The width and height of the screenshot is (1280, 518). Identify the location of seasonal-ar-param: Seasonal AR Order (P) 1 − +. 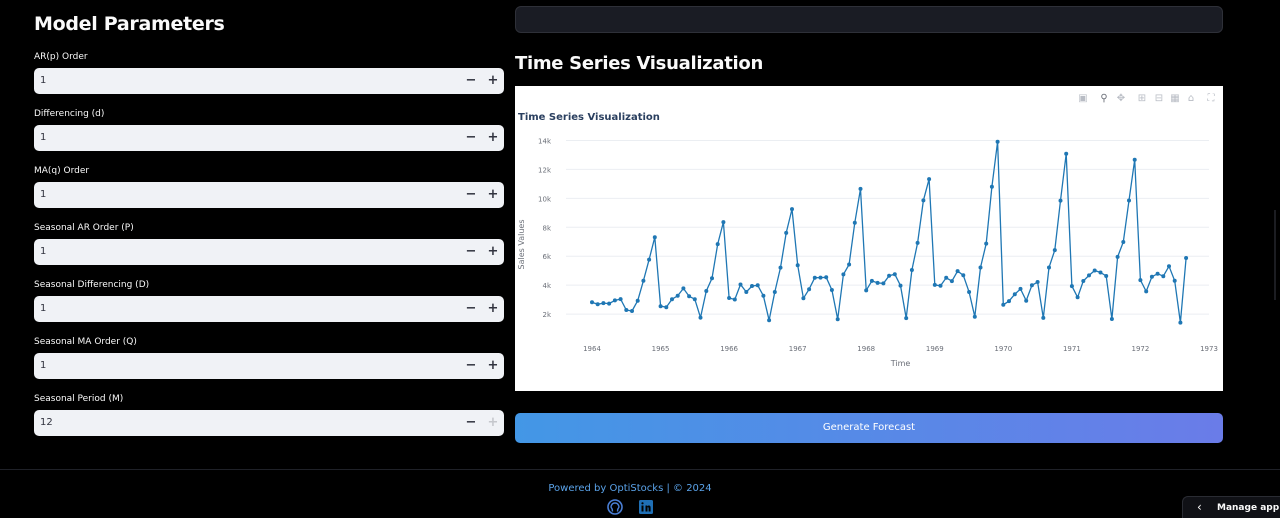
(269, 243).